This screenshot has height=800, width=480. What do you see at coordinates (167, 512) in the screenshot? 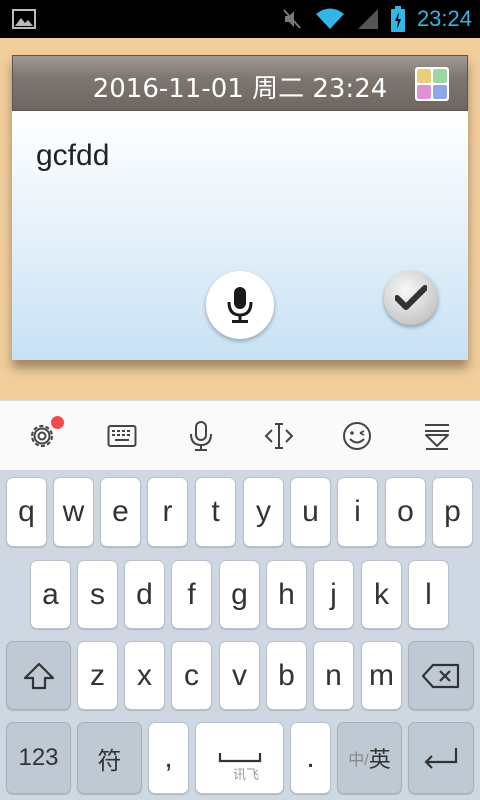
I see `key-r: r` at bounding box center [167, 512].